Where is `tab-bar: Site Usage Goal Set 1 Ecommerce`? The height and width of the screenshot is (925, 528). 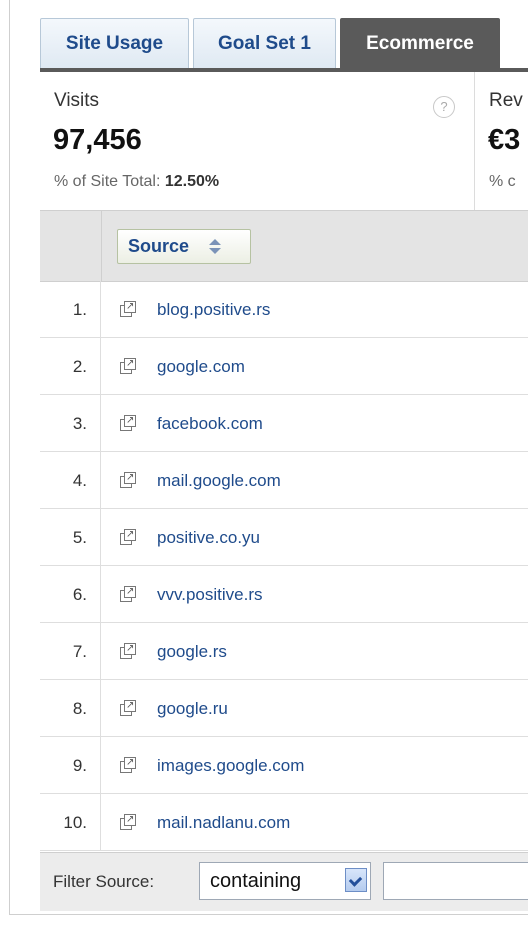
tab-bar: Site Usage Goal Set 1 Ecommerce is located at coordinates (272, 44).